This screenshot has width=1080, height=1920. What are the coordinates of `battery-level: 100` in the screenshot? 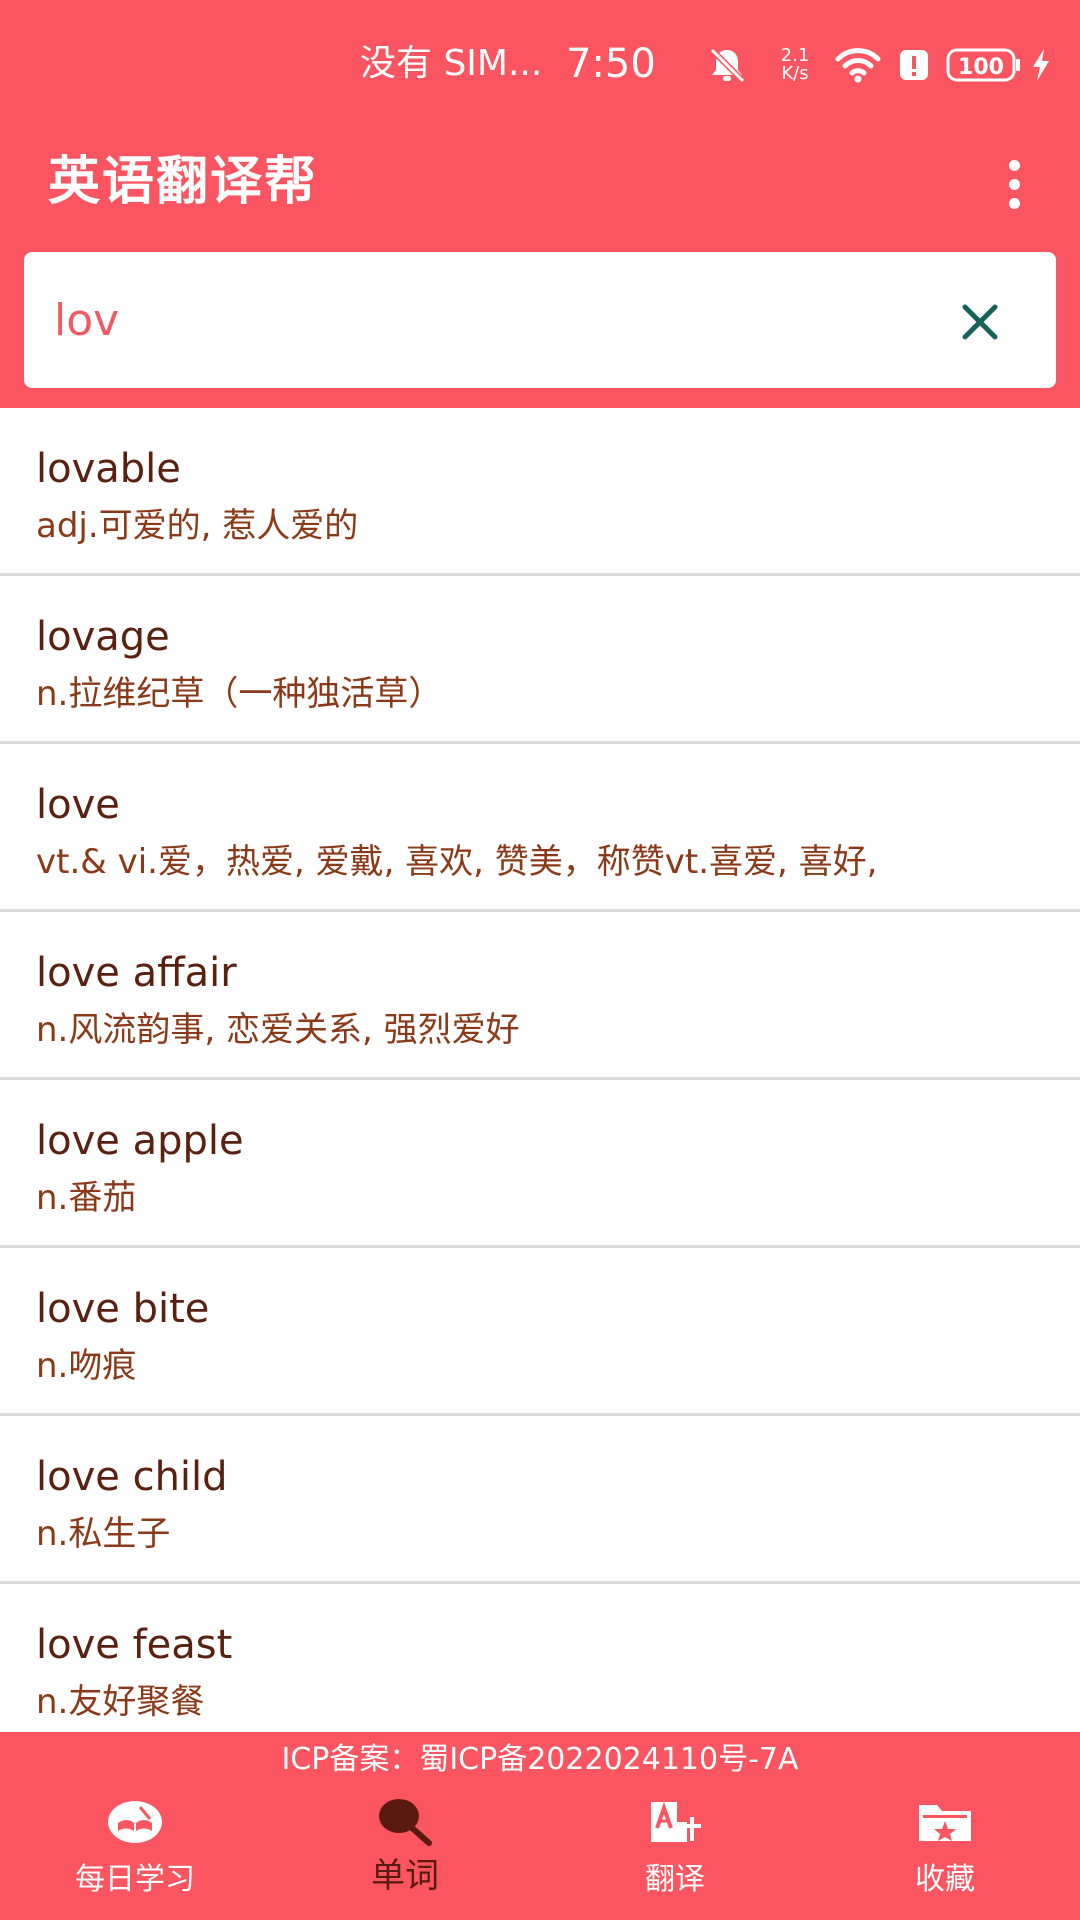 It's located at (981, 67).